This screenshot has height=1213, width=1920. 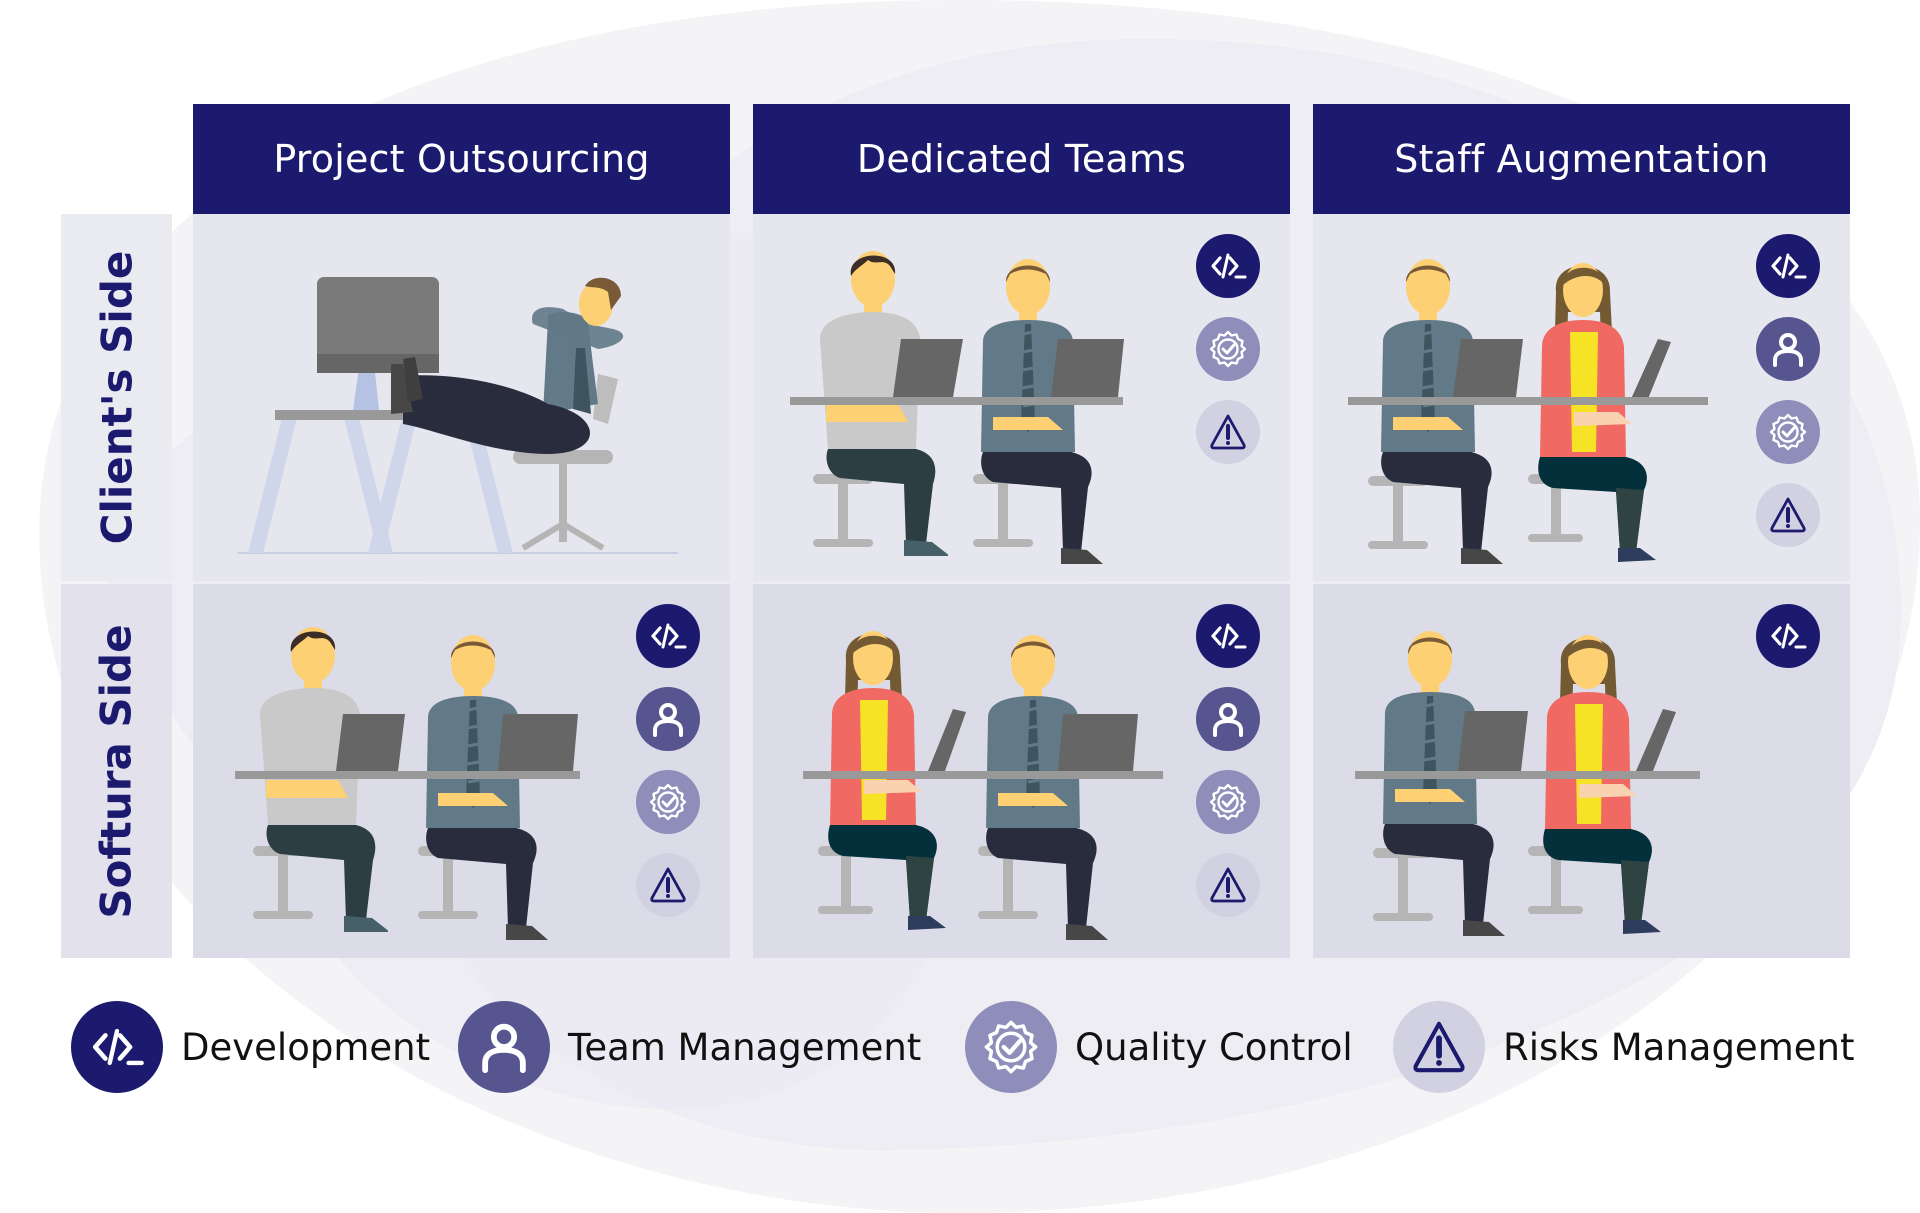 I want to click on row-label-clients-side: Client's Side, so click(x=116, y=397).